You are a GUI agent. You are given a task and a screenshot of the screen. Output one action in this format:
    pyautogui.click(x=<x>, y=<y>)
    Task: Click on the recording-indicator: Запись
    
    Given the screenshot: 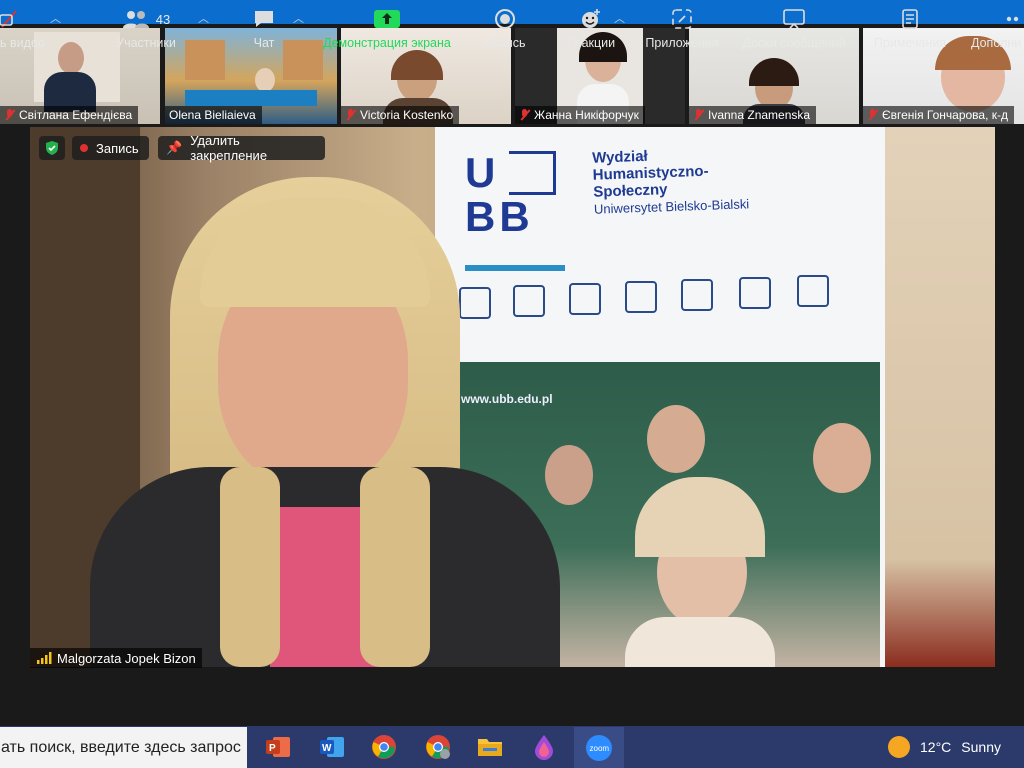 What is the action you would take?
    pyautogui.click(x=110, y=148)
    